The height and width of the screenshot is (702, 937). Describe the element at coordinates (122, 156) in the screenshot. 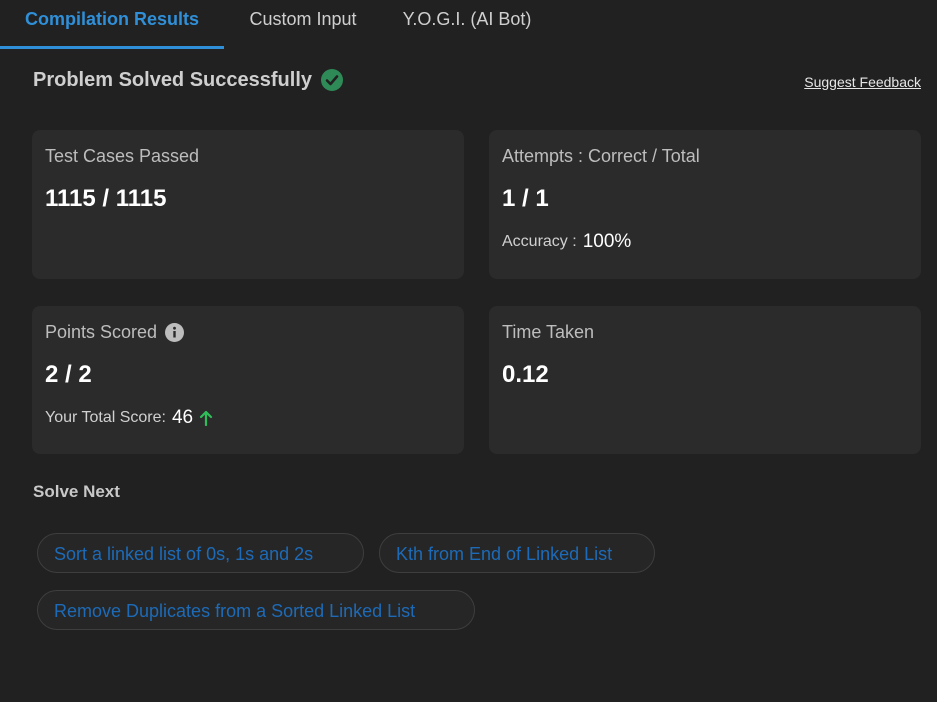

I see `card-title: Test Cases Passed` at that location.